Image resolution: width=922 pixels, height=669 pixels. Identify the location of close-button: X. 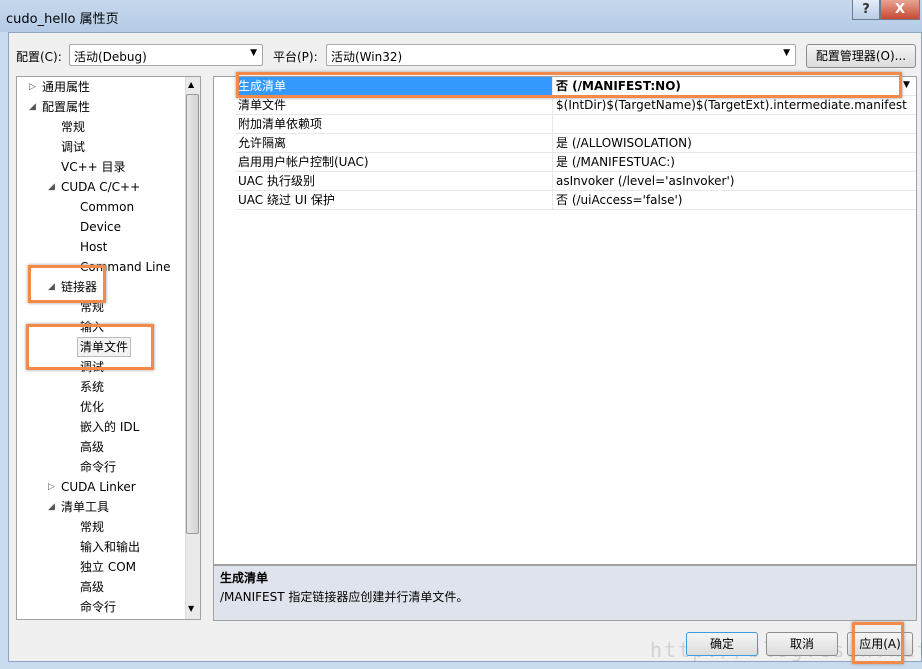
(900, 10).